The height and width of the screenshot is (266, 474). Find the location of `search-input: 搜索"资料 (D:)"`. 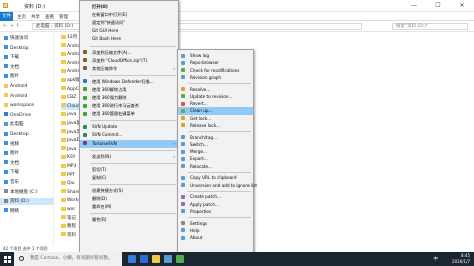

search-input: 搜索"资料 (D:)" is located at coordinates (430, 26).